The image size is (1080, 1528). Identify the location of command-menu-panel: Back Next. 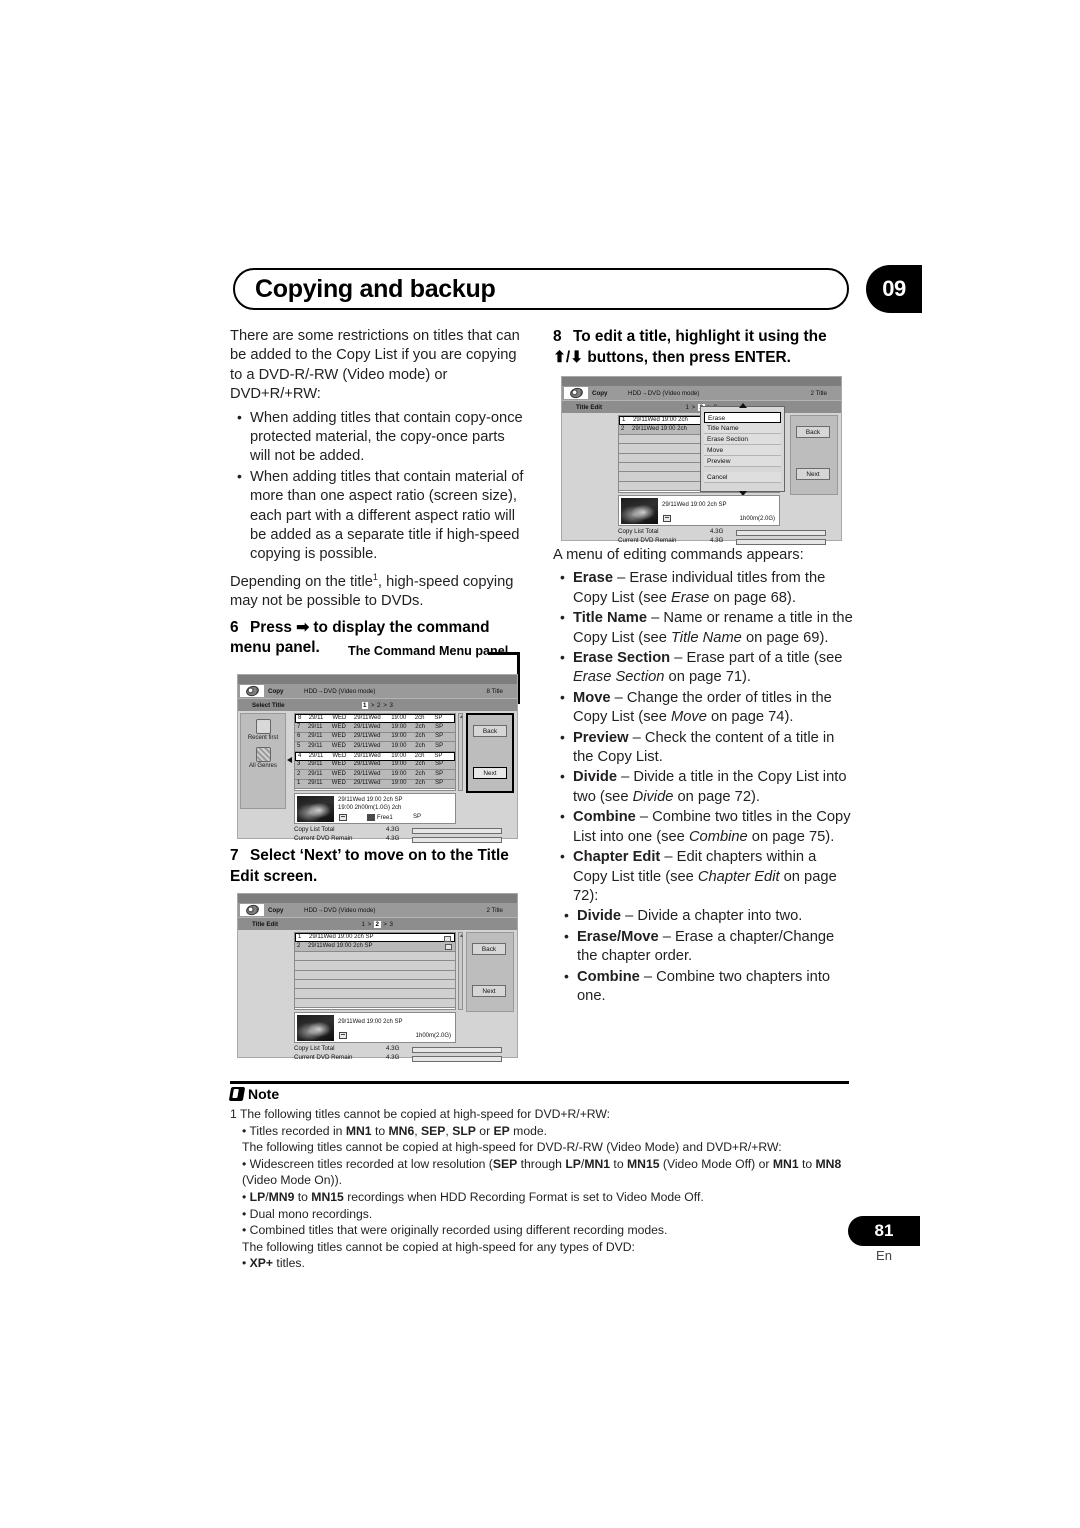
(490, 753).